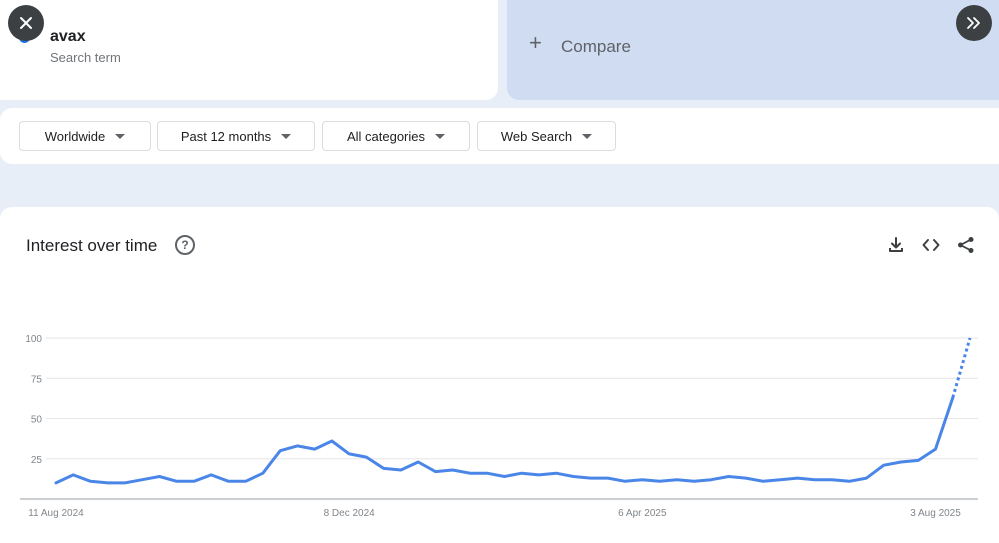 Image resolution: width=999 pixels, height=543 pixels. What do you see at coordinates (386, 136) in the screenshot?
I see `category-filter-label: All categories` at bounding box center [386, 136].